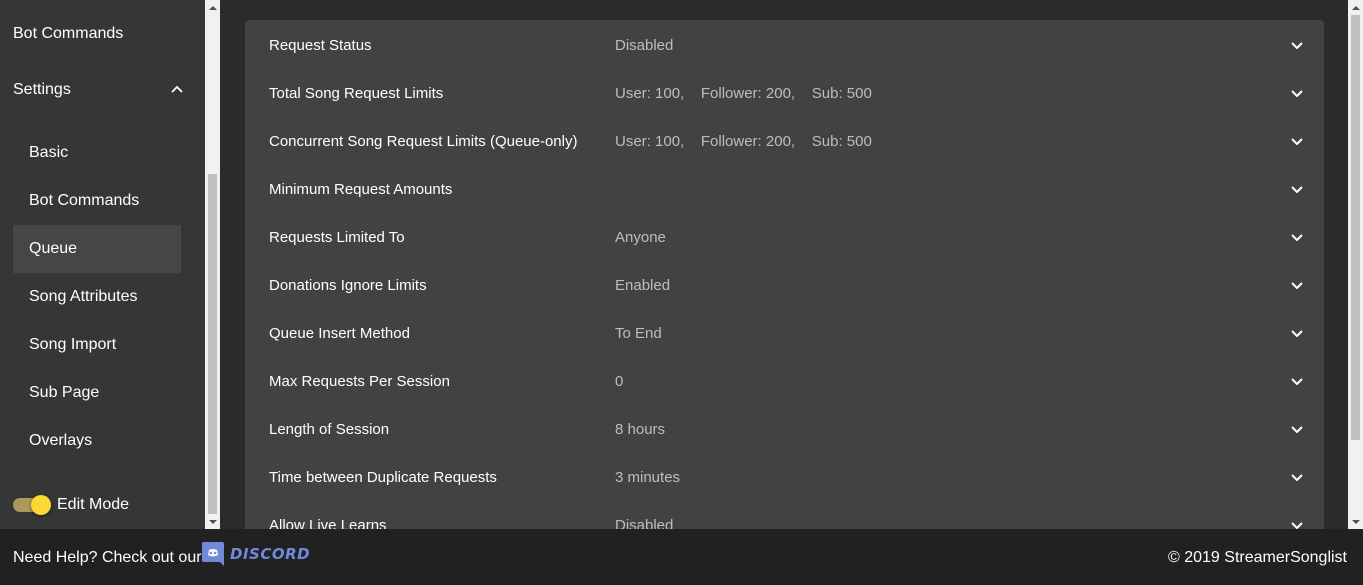 This screenshot has height=585, width=1363. Describe the element at coordinates (42, 89) in the screenshot. I see `sidebar-group-label: Settings` at that location.